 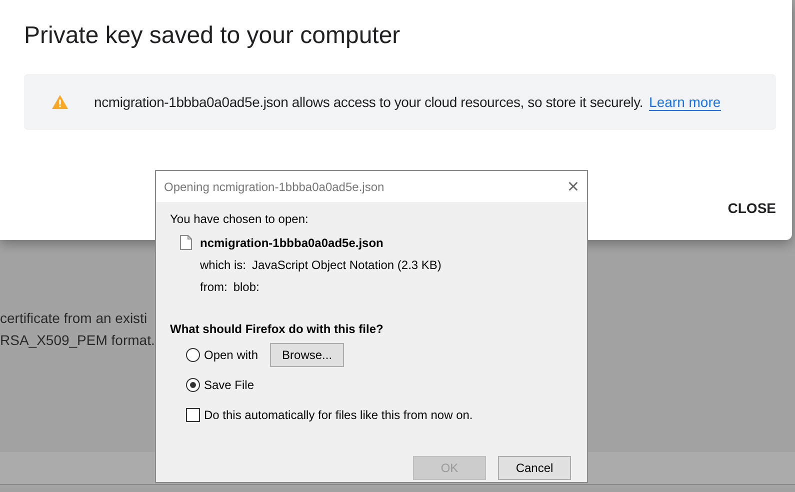 I want to click on warning-icon, so click(x=60, y=102).